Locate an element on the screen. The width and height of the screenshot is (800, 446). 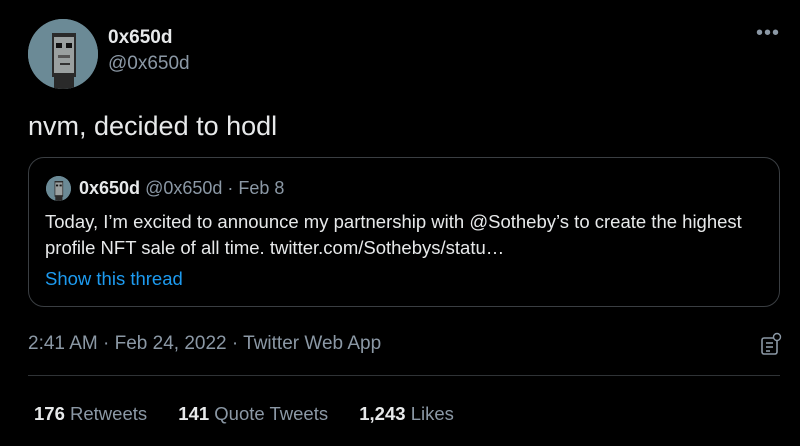
quoted-author-avatar is located at coordinates (58, 188).